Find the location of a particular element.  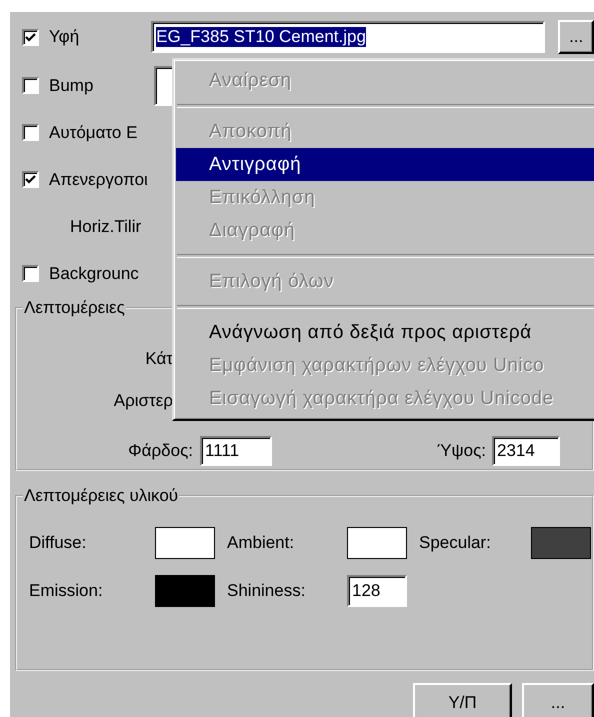

group-title: Λεπτομέρειες υλικού is located at coordinates (101, 496).